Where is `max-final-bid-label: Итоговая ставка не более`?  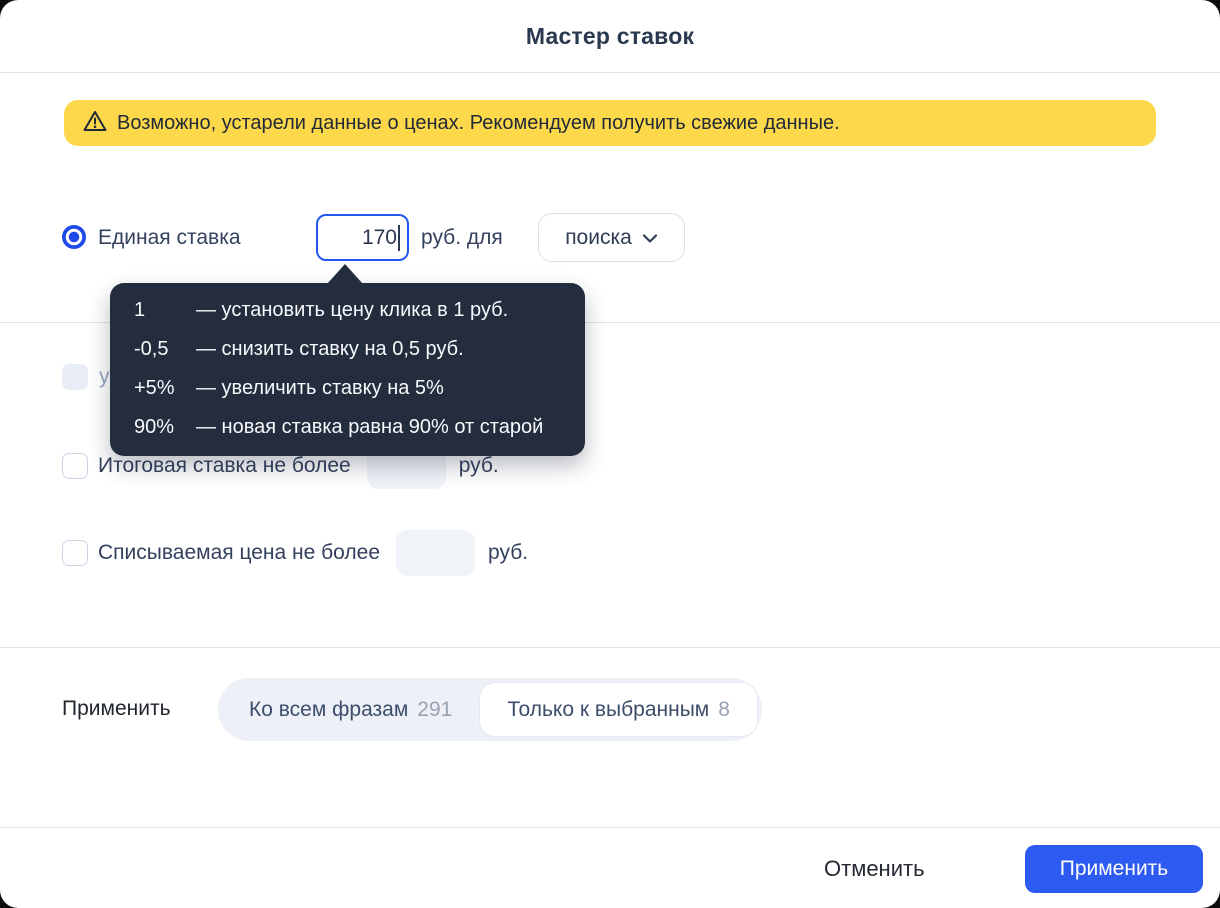 max-final-bid-label: Итоговая ставка не более is located at coordinates (224, 465).